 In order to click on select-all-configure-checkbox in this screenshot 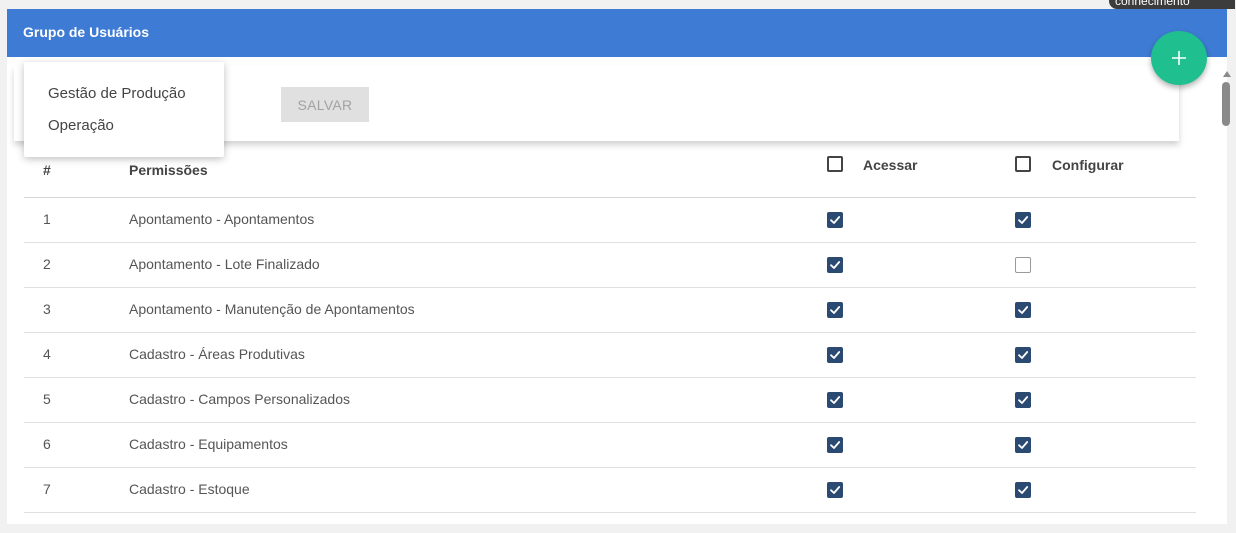, I will do `click(1023, 164)`.